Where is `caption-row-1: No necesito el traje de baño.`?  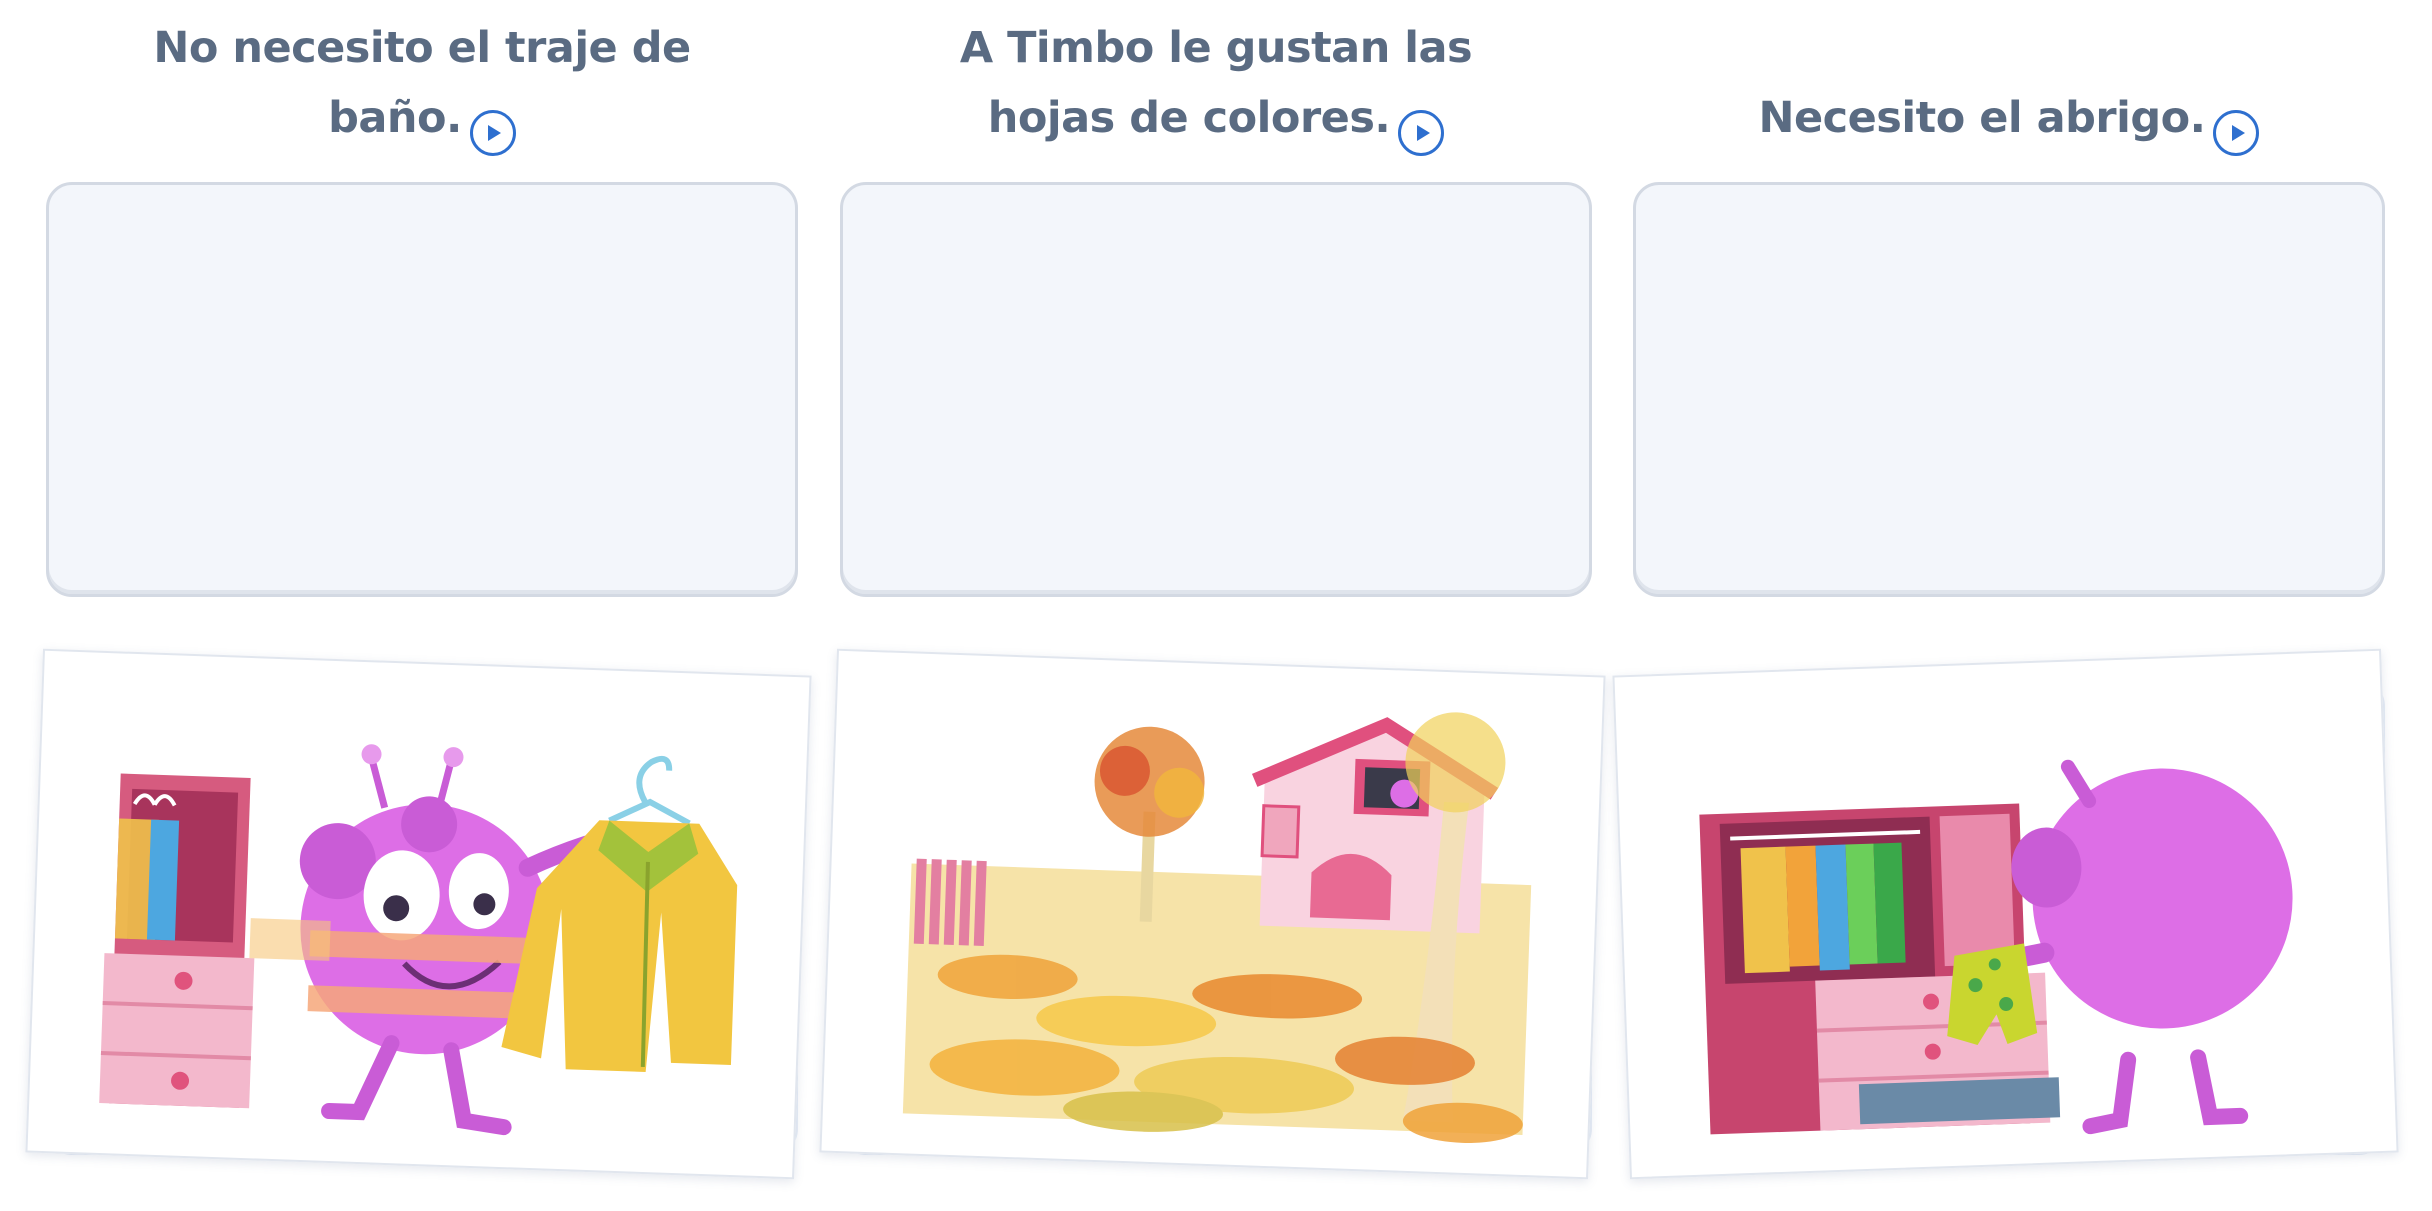
caption-row-1: No necesito el traje de baño. is located at coordinates (422, 80).